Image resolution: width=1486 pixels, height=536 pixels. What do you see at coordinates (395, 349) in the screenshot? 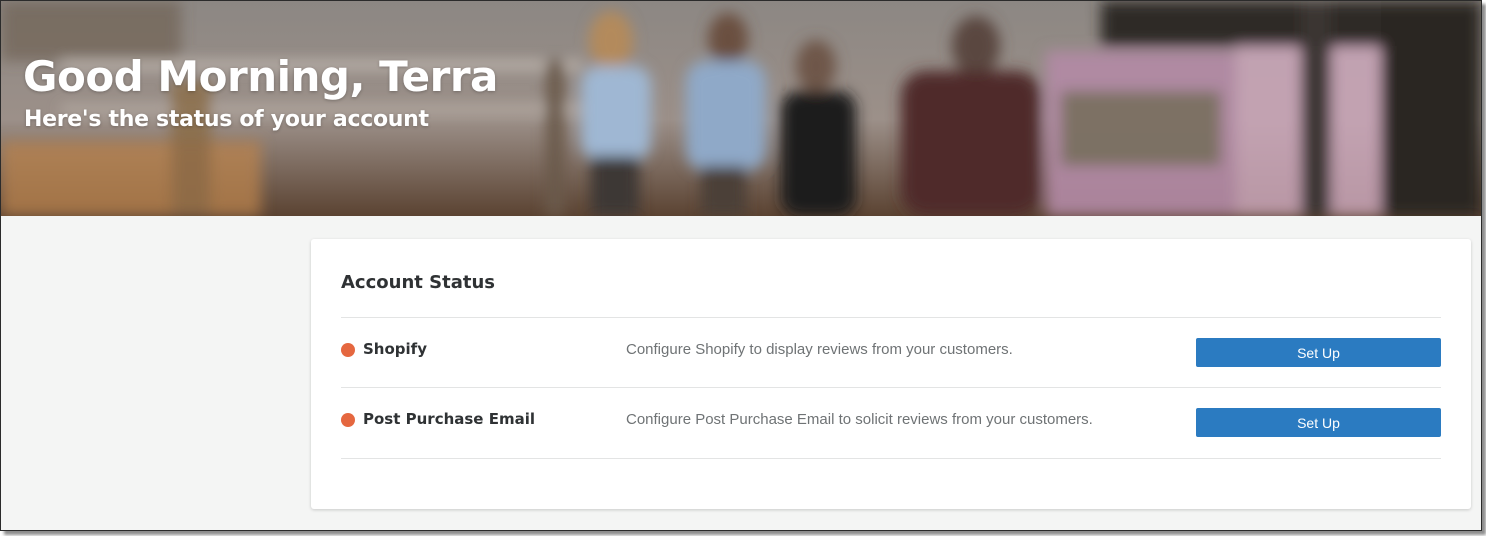
I see `integration-name: Shopify` at bounding box center [395, 349].